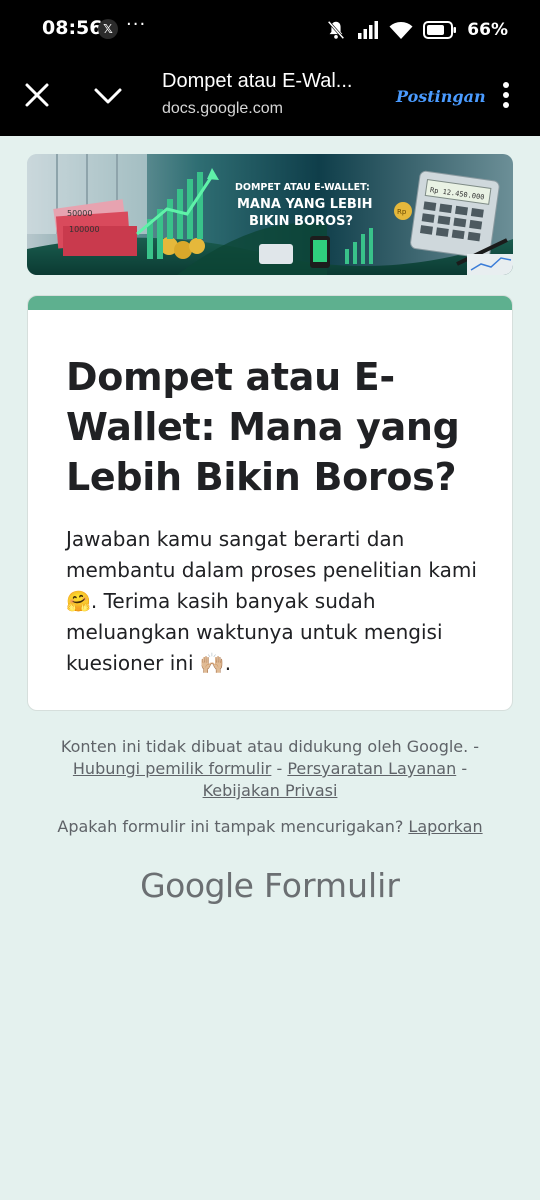 This screenshot has width=540, height=1200. I want to click on battery-percent: 66%, so click(487, 30).